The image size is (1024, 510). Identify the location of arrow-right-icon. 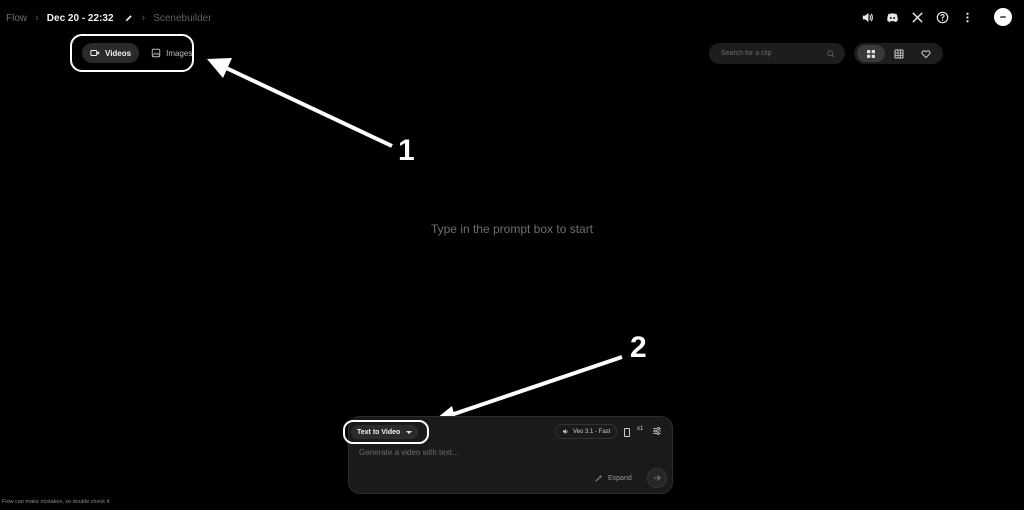
(657, 478).